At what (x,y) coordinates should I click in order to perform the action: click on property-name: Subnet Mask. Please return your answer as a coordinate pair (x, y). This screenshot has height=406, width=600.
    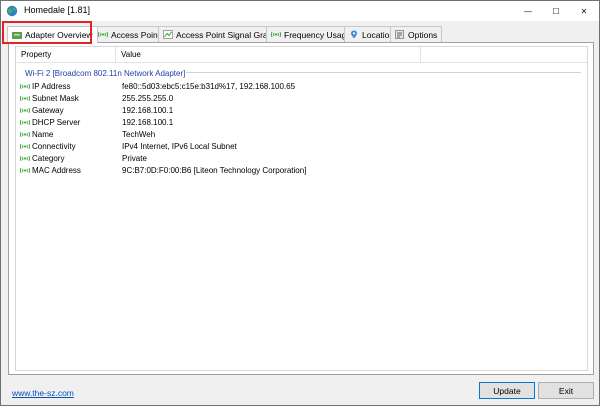
    Looking at the image, I should click on (55, 98).